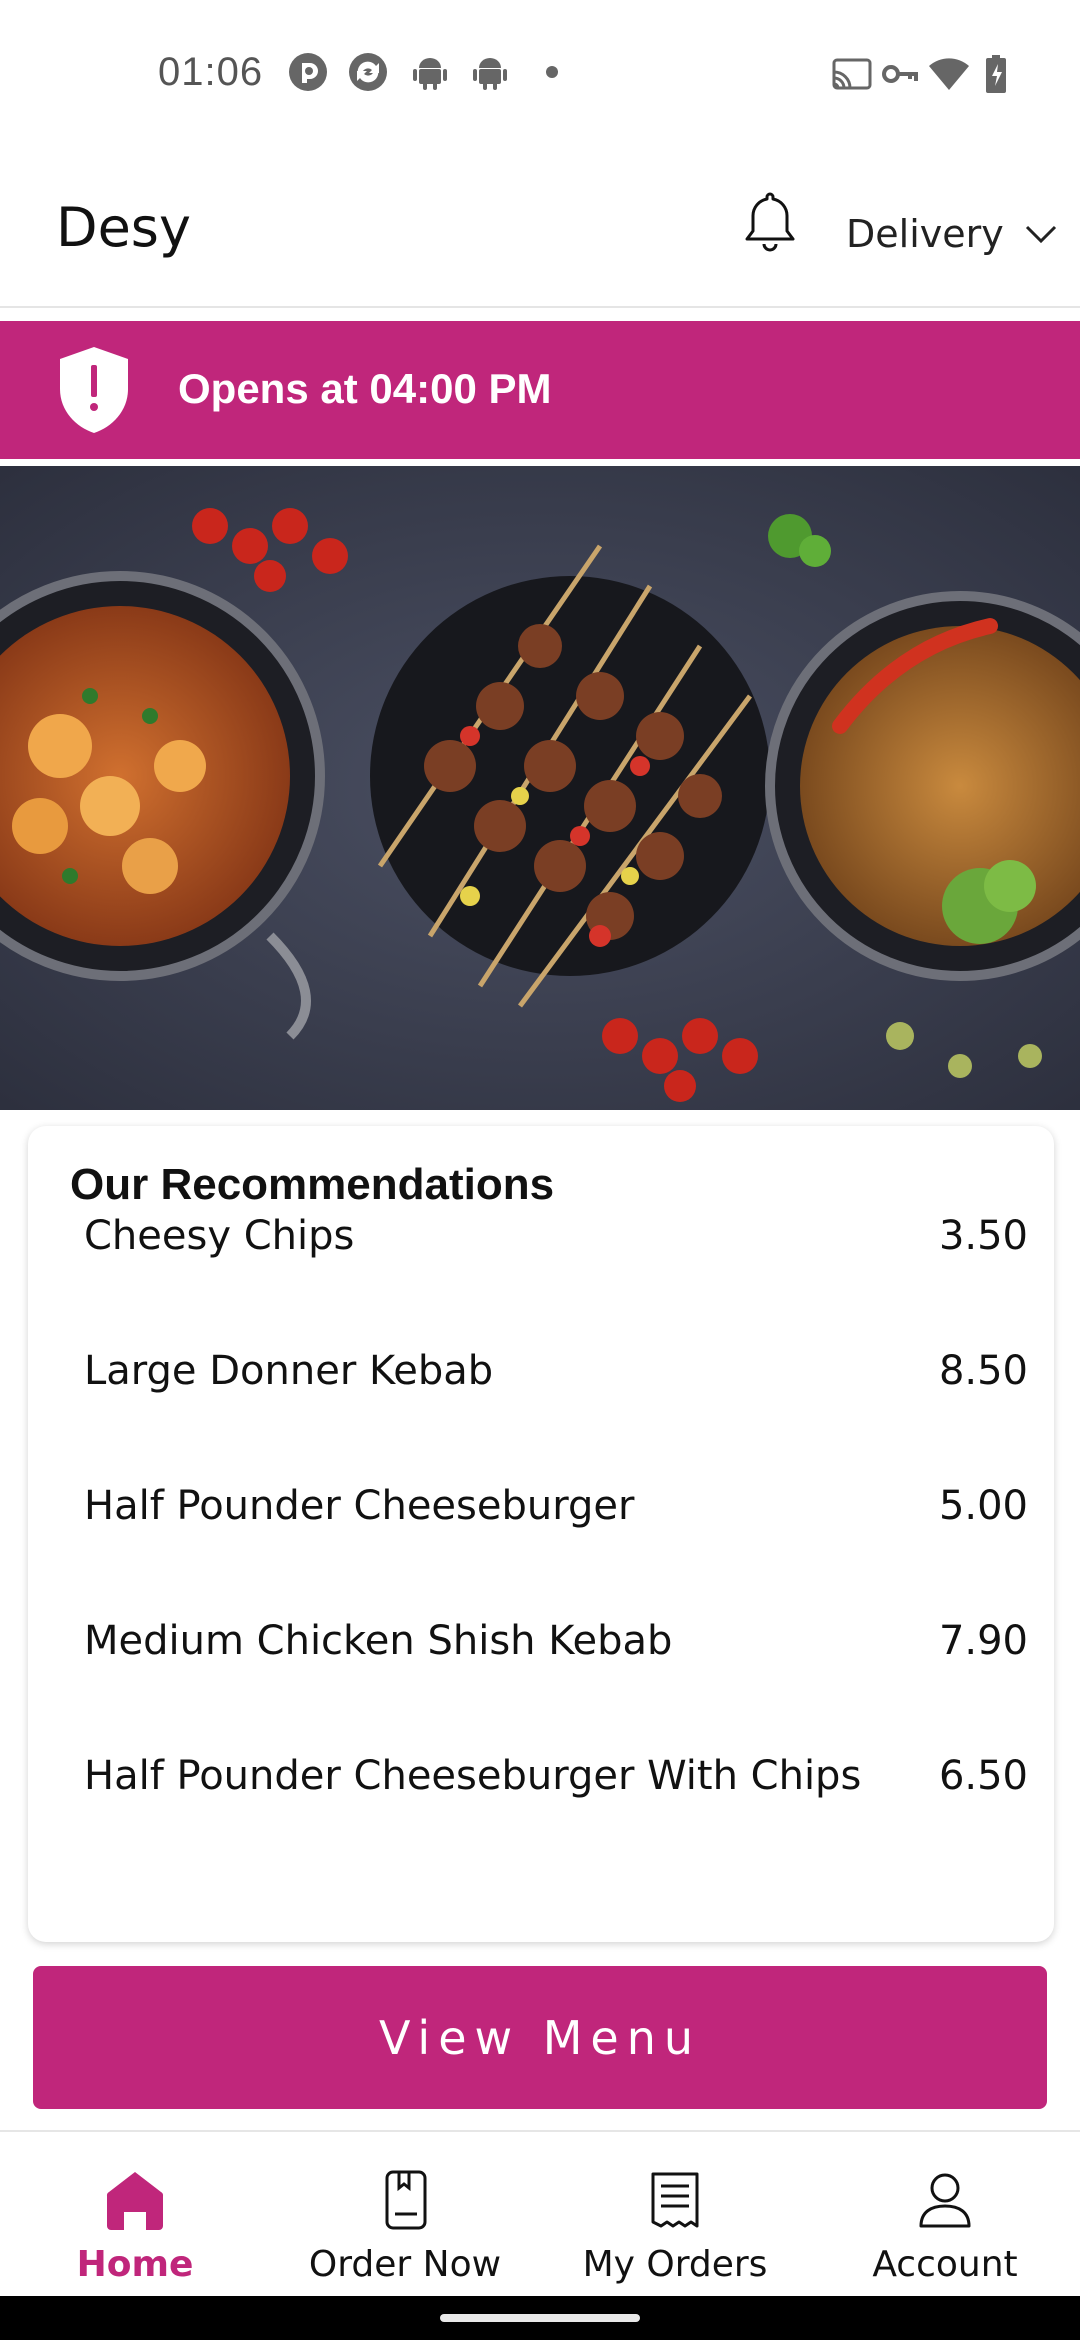 The height and width of the screenshot is (2340, 1080). What do you see at coordinates (945, 2264) in the screenshot?
I see `nav-label-account: Account` at bounding box center [945, 2264].